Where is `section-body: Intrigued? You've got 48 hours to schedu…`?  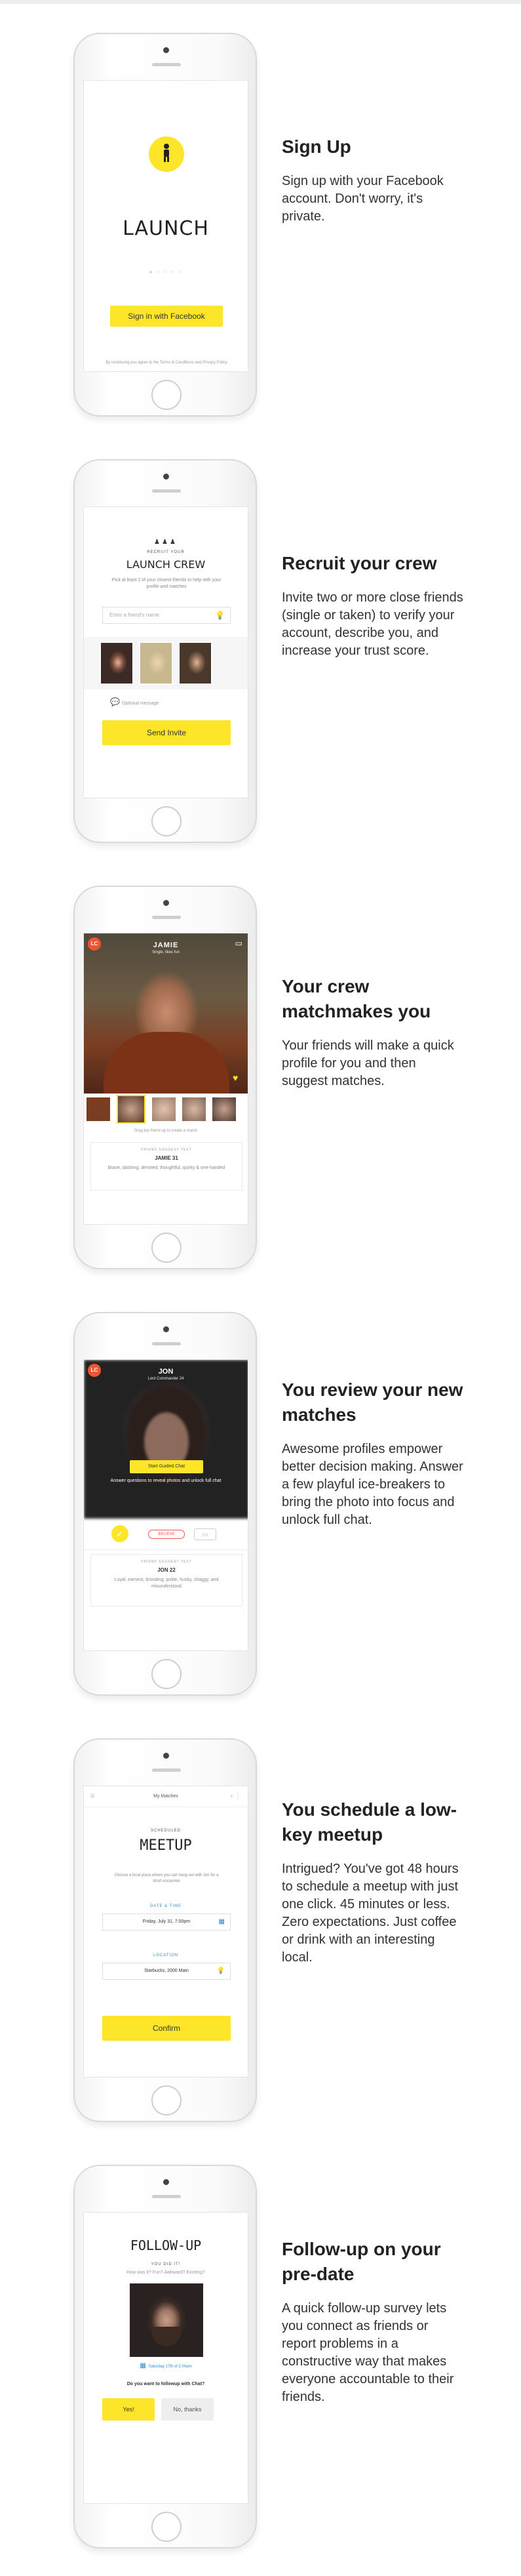
section-body: Intrigued? You've got 48 hours to schedu… is located at coordinates (370, 1913).